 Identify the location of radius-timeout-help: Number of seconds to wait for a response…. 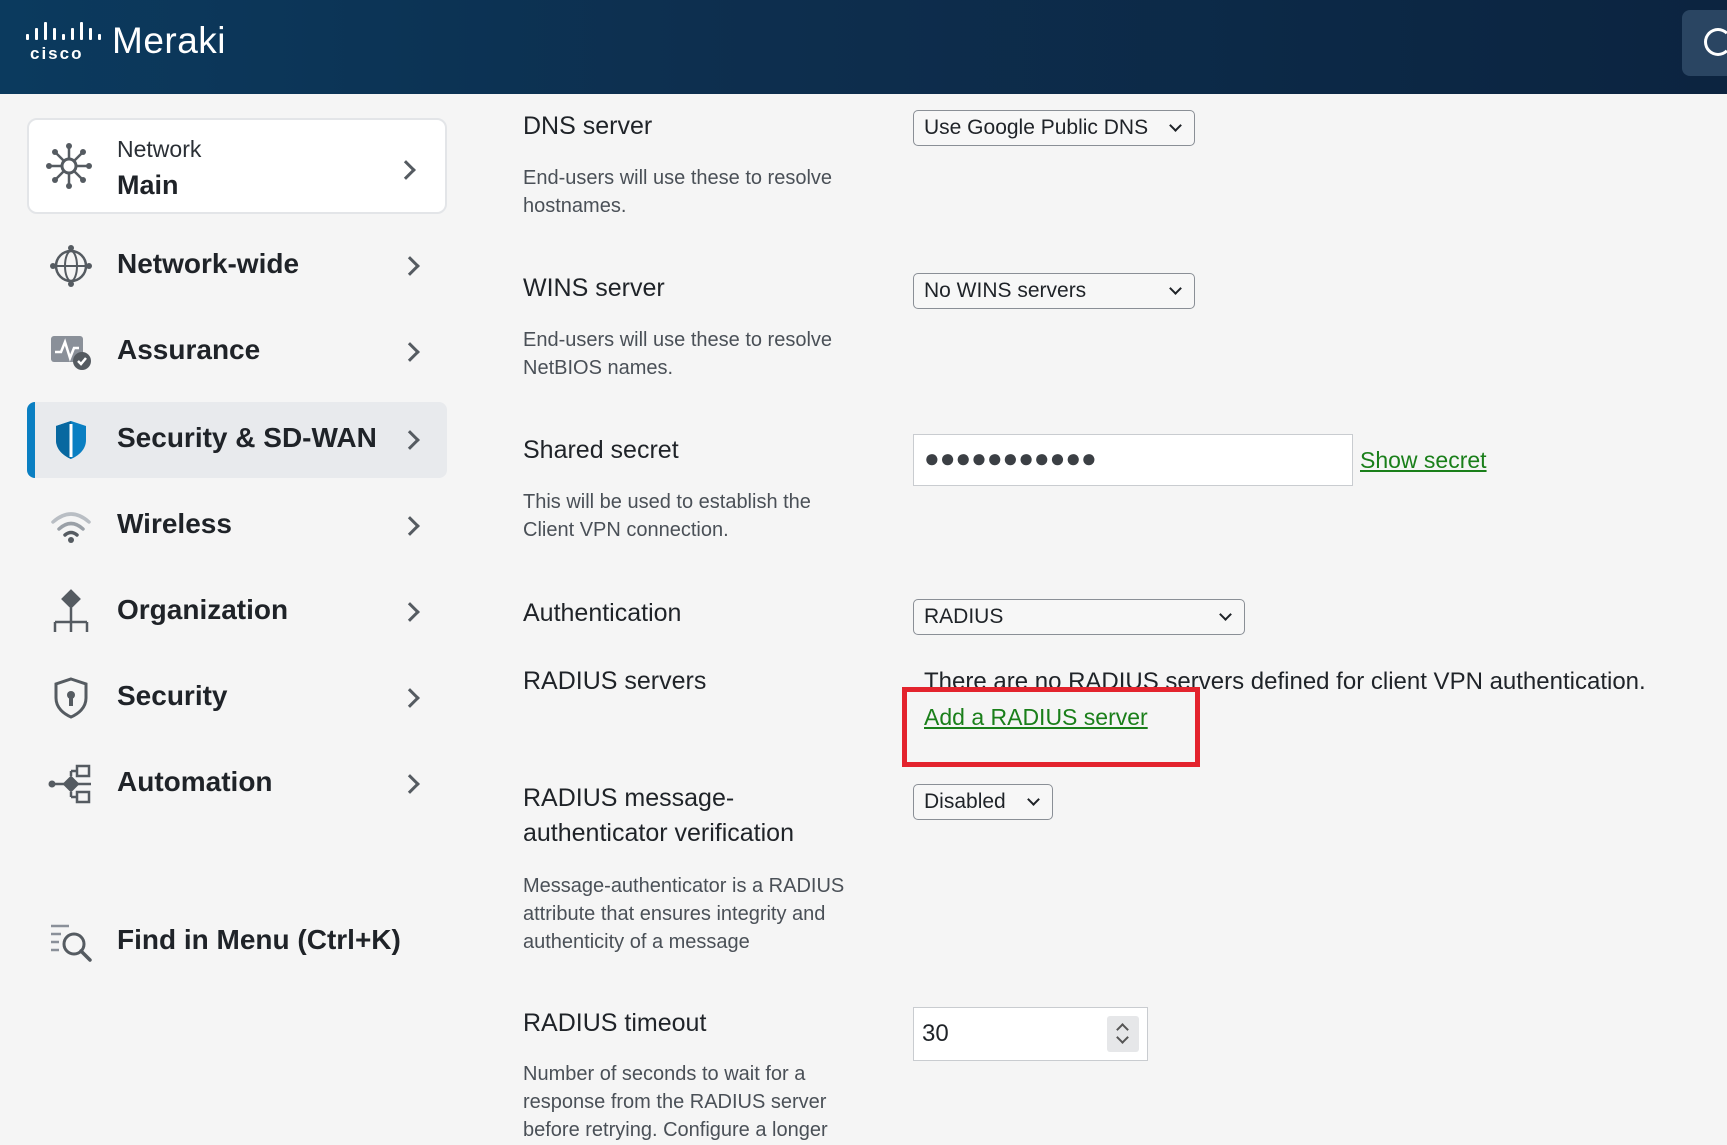
(675, 1102).